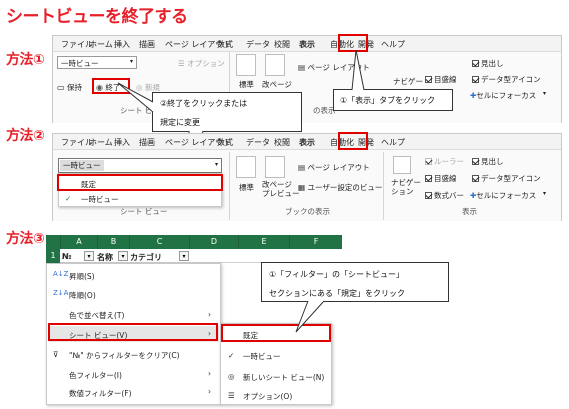 Image resolution: width=569 pixels, height=409 pixels. I want to click on tab-1-r2: ホーム, so click(101, 142).